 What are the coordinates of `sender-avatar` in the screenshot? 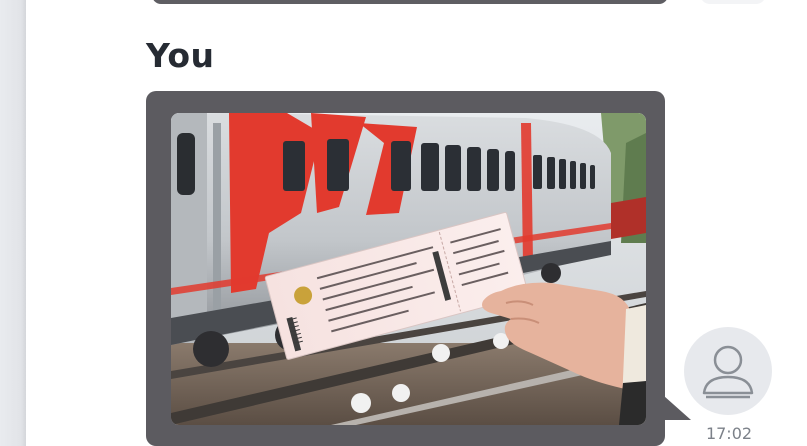 It's located at (728, 371).